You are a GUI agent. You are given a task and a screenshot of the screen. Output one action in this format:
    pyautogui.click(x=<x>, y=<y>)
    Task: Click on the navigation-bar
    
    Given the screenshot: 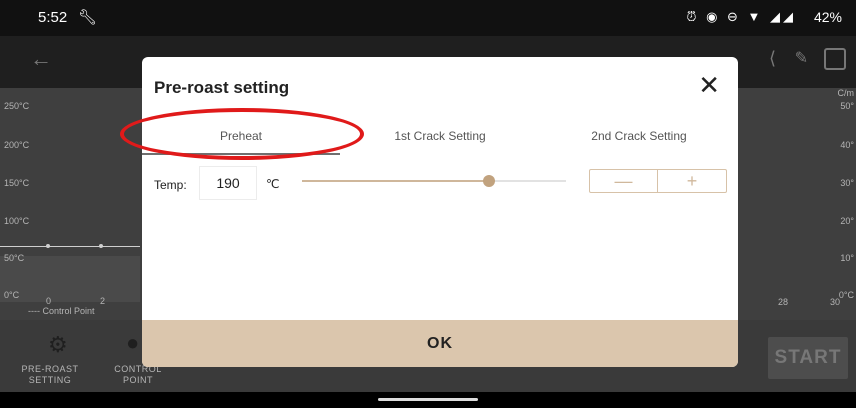 What is the action you would take?
    pyautogui.click(x=428, y=400)
    